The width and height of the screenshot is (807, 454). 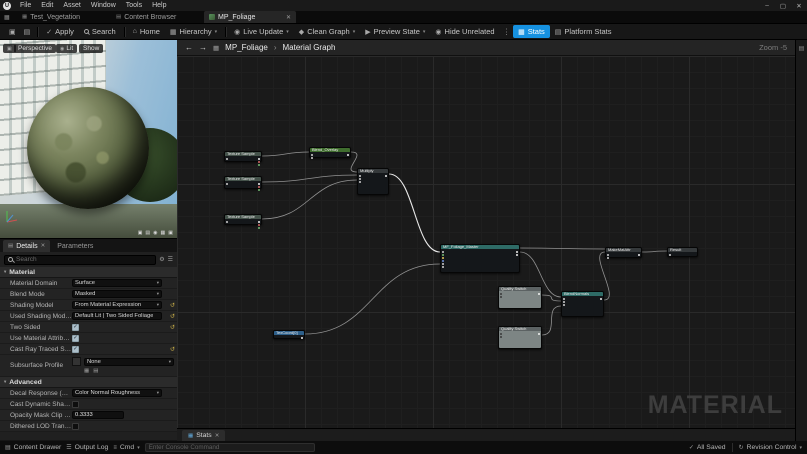 What do you see at coordinates (583, 31) in the screenshot?
I see `platform-stats-button: ▤ Platform Stats` at bounding box center [583, 31].